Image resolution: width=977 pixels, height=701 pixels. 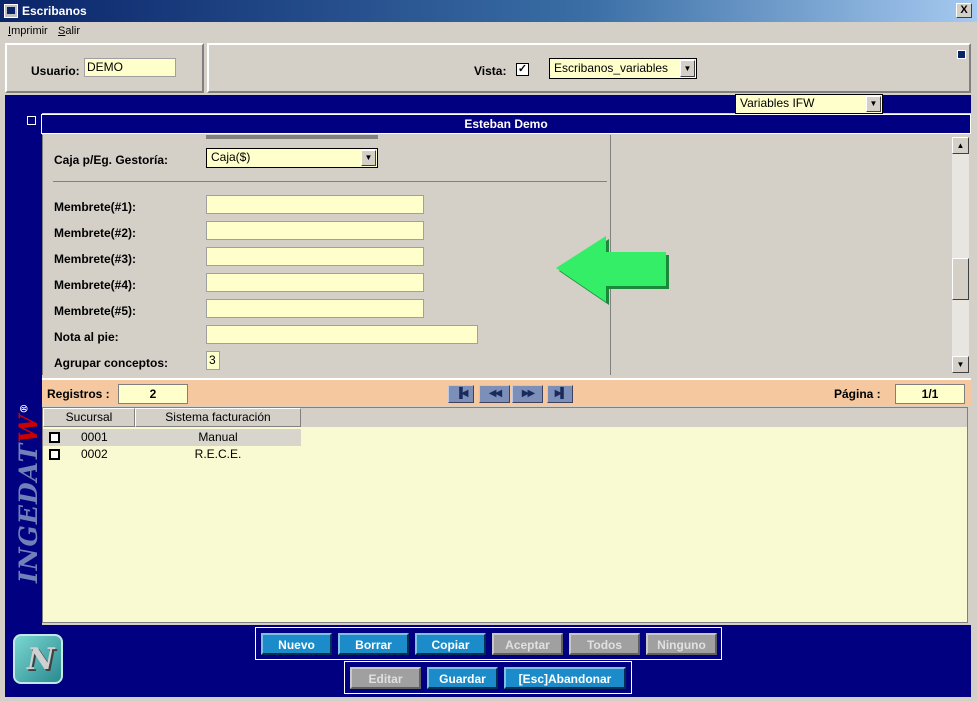 What do you see at coordinates (857, 394) in the screenshot?
I see `pagina-label: Página :` at bounding box center [857, 394].